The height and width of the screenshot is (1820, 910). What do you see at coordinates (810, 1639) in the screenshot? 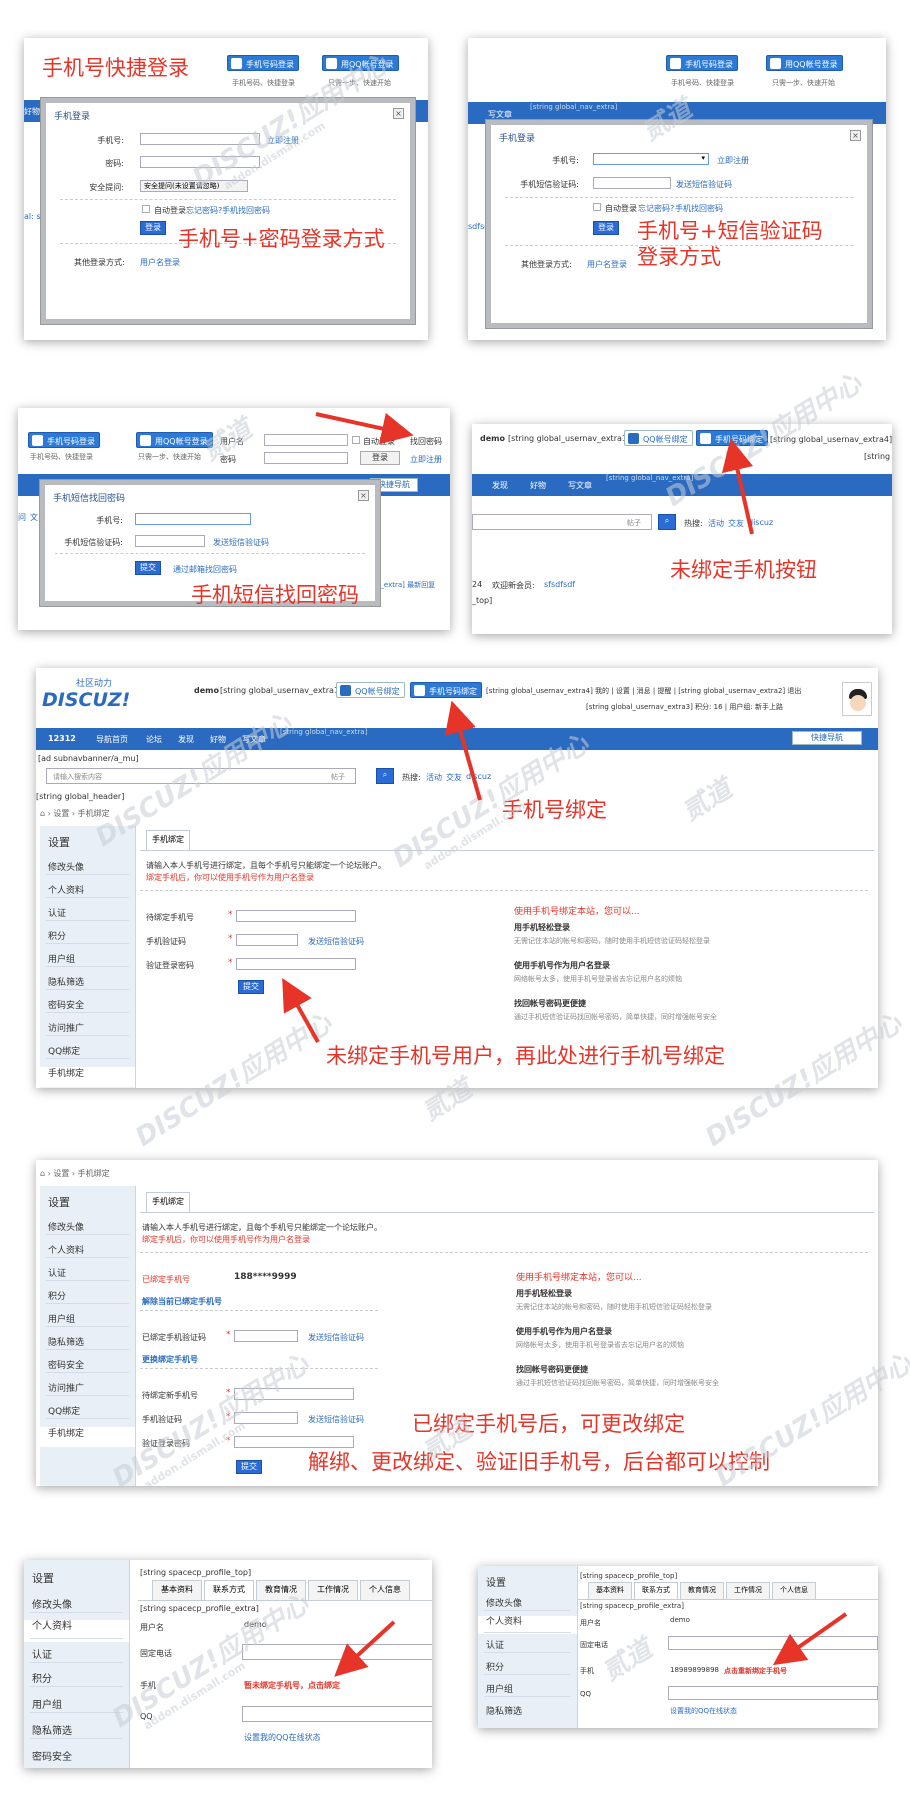
I see `arrow-profile-bound` at bounding box center [810, 1639].